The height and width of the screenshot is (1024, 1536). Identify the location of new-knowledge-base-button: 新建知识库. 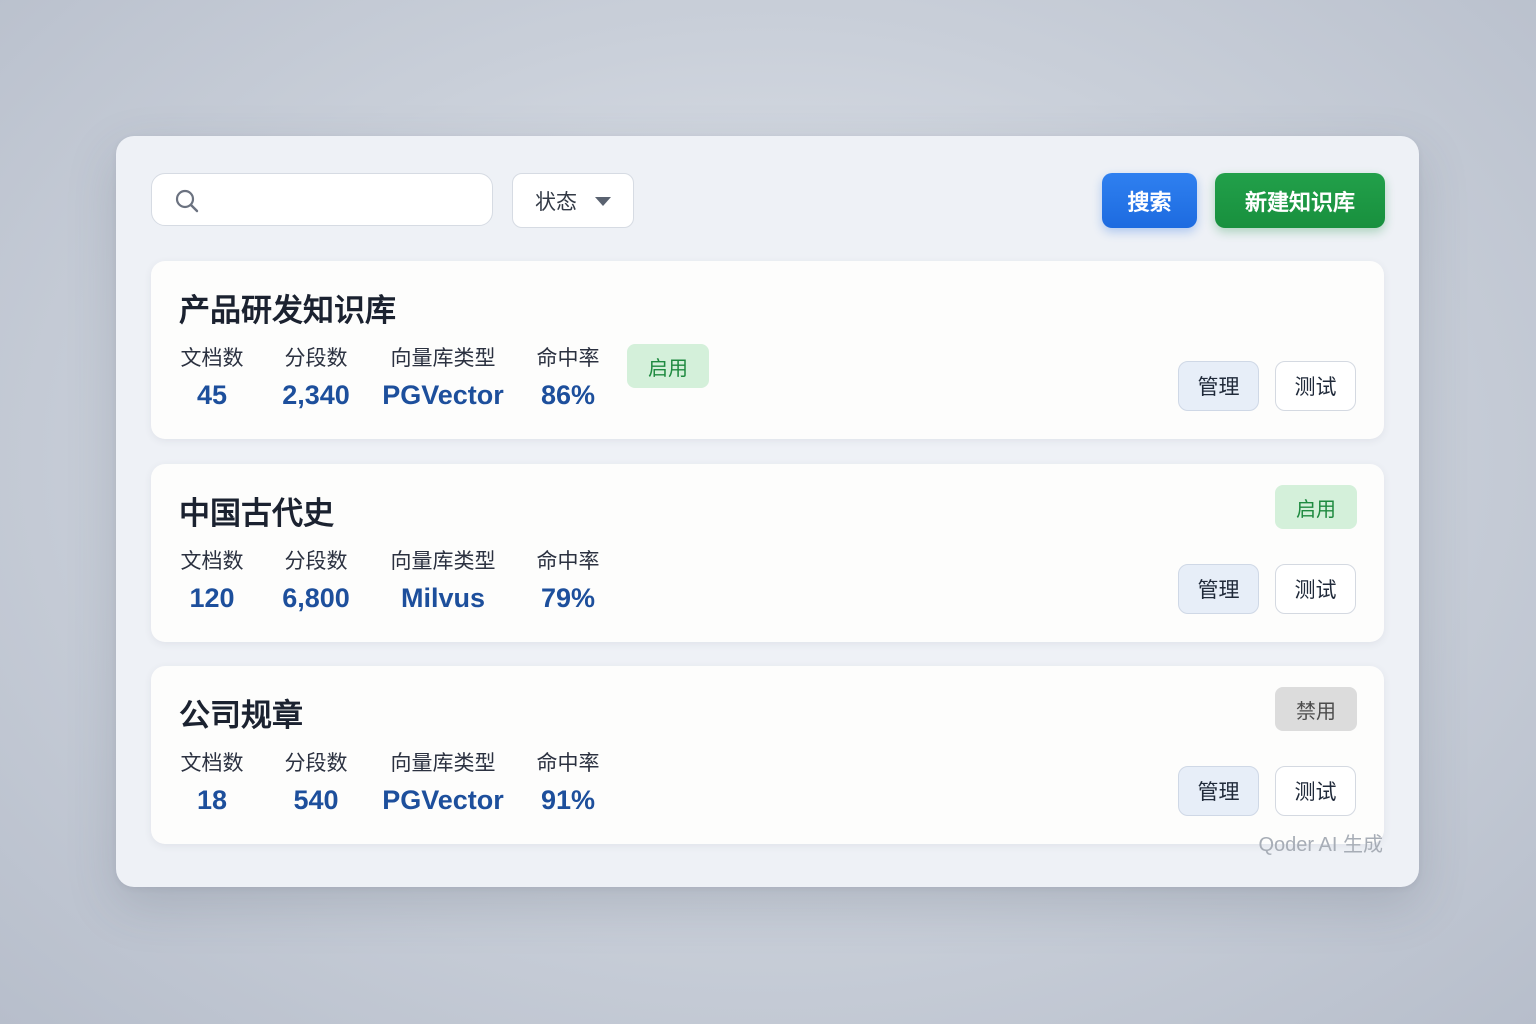
(1300, 200).